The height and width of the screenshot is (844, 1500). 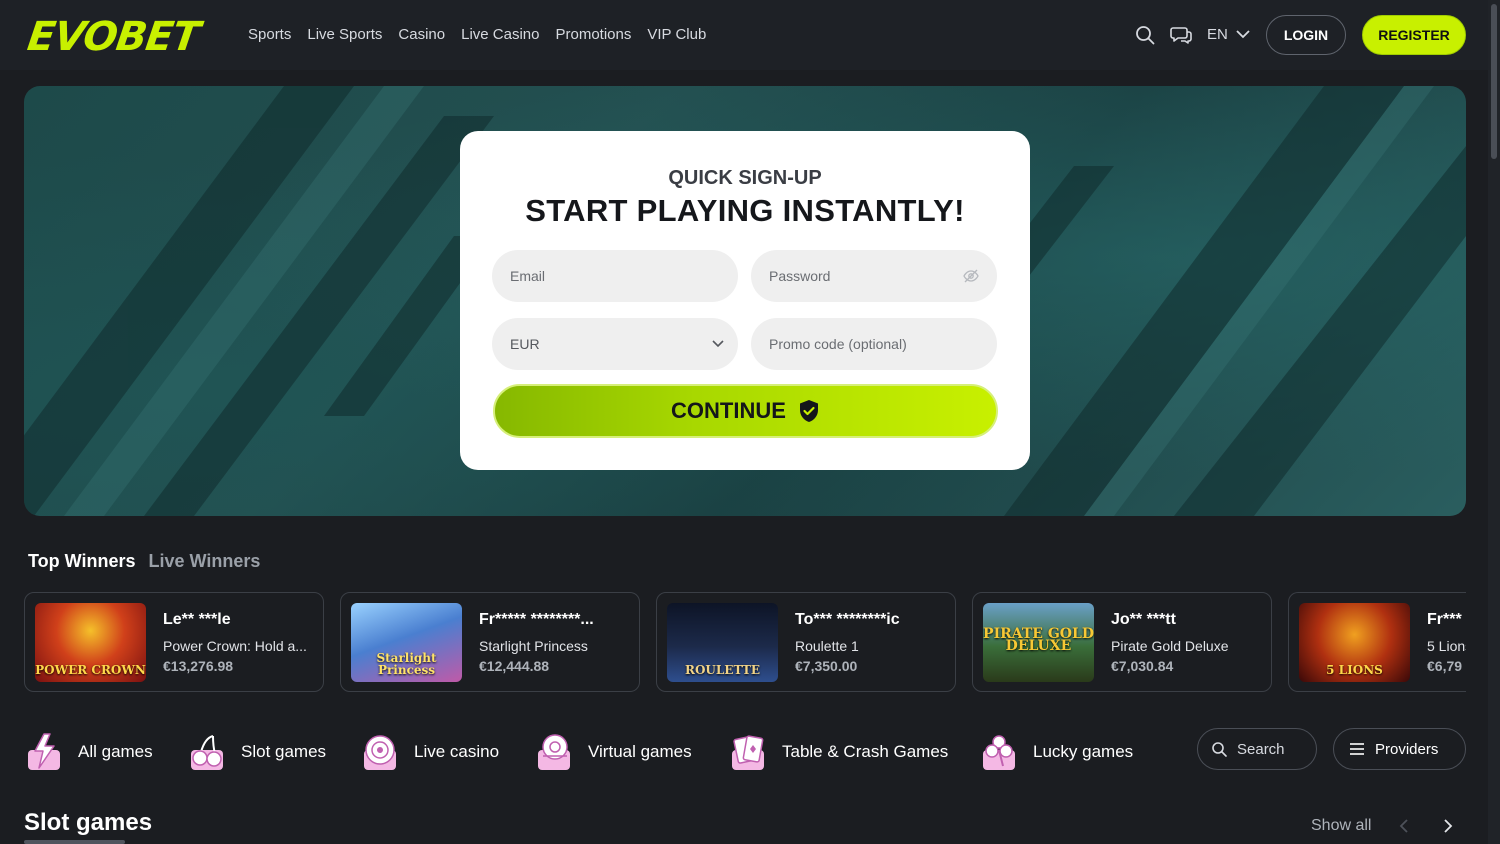 I want to click on winner-amount: €7,030.84, so click(x=1142, y=666).